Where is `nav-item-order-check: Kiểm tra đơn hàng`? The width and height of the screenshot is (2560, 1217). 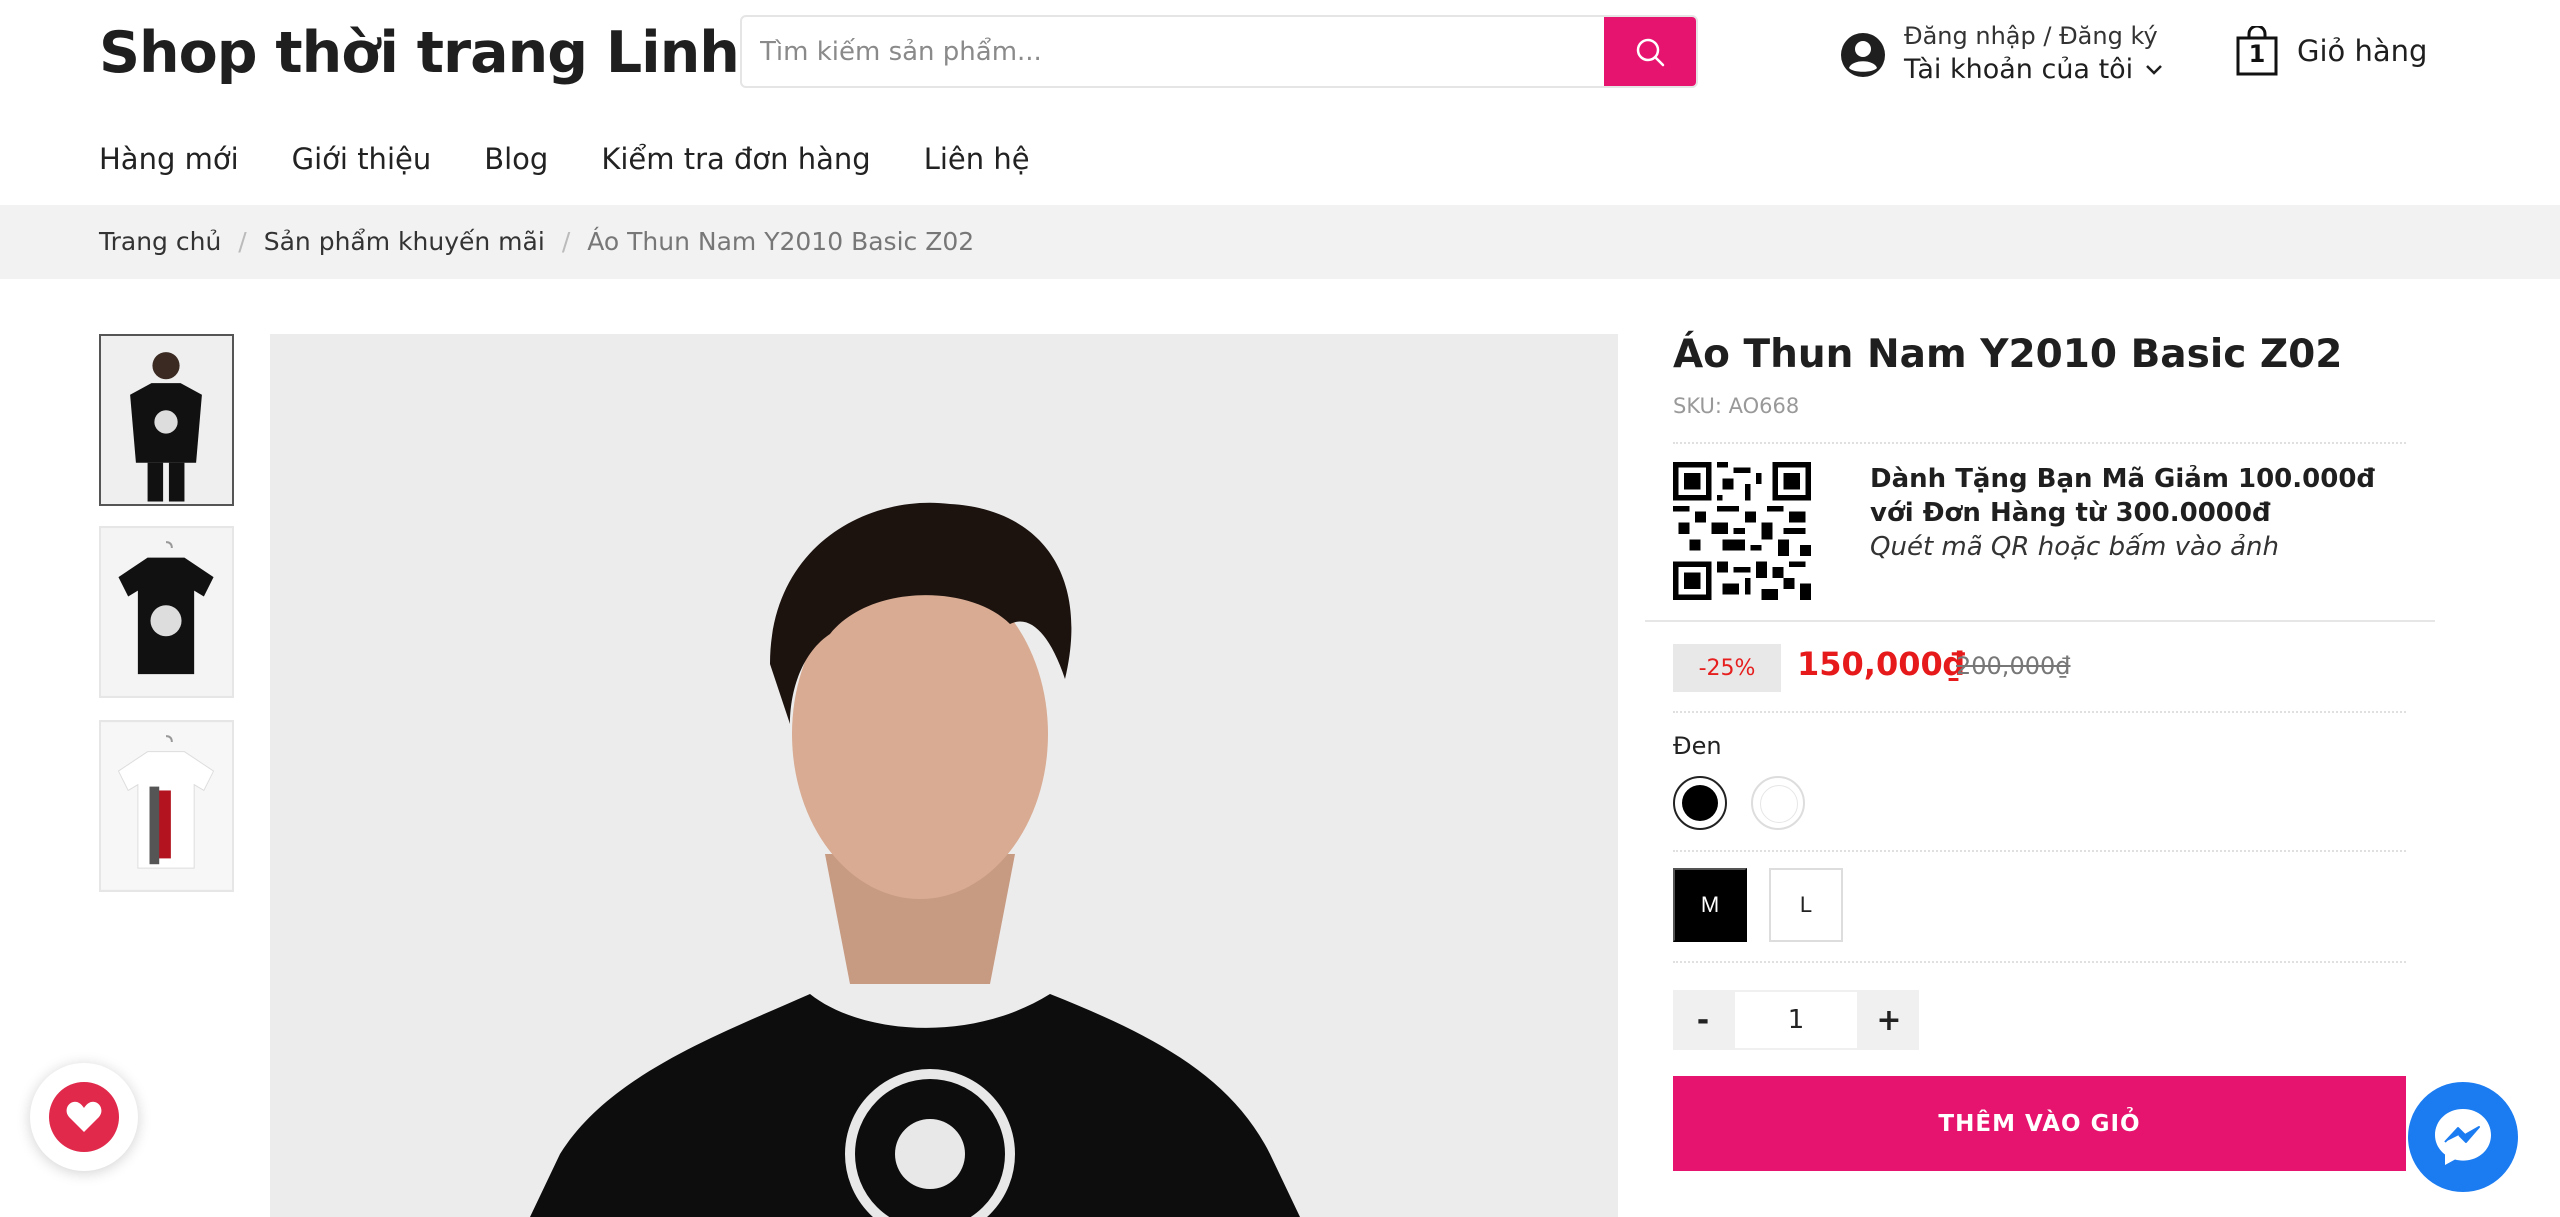
nav-item-order-check: Kiểm tra đơn hàng is located at coordinates (735, 159).